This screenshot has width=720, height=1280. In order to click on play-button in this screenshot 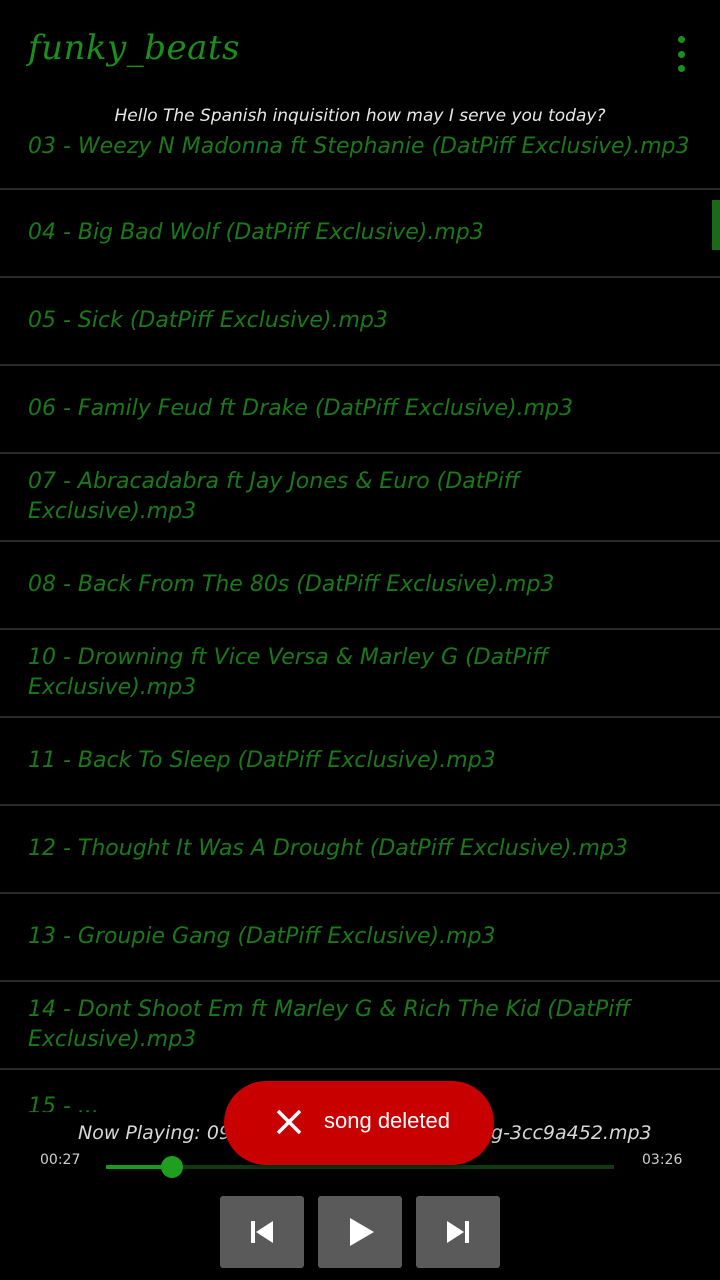, I will do `click(360, 1232)`.